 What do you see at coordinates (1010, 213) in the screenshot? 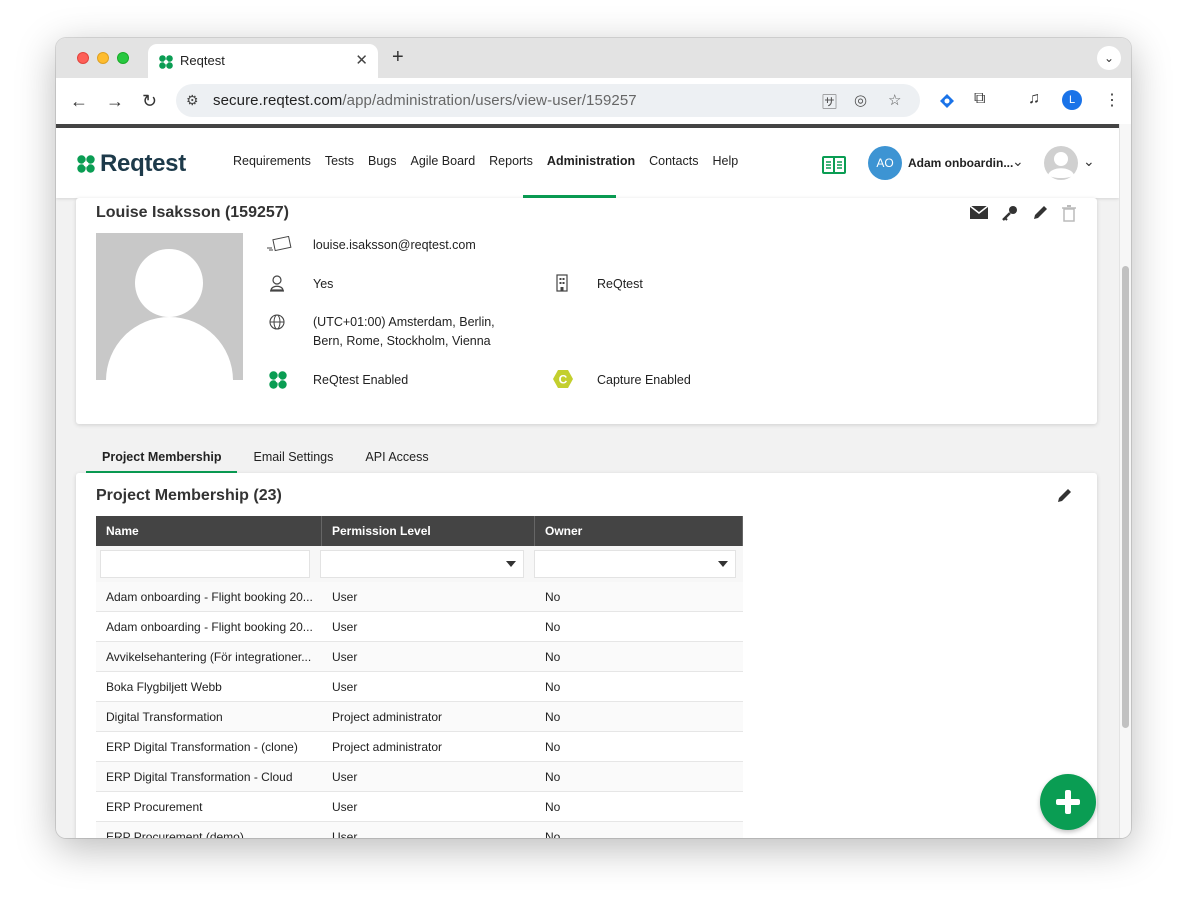
I see `key-icon` at bounding box center [1010, 213].